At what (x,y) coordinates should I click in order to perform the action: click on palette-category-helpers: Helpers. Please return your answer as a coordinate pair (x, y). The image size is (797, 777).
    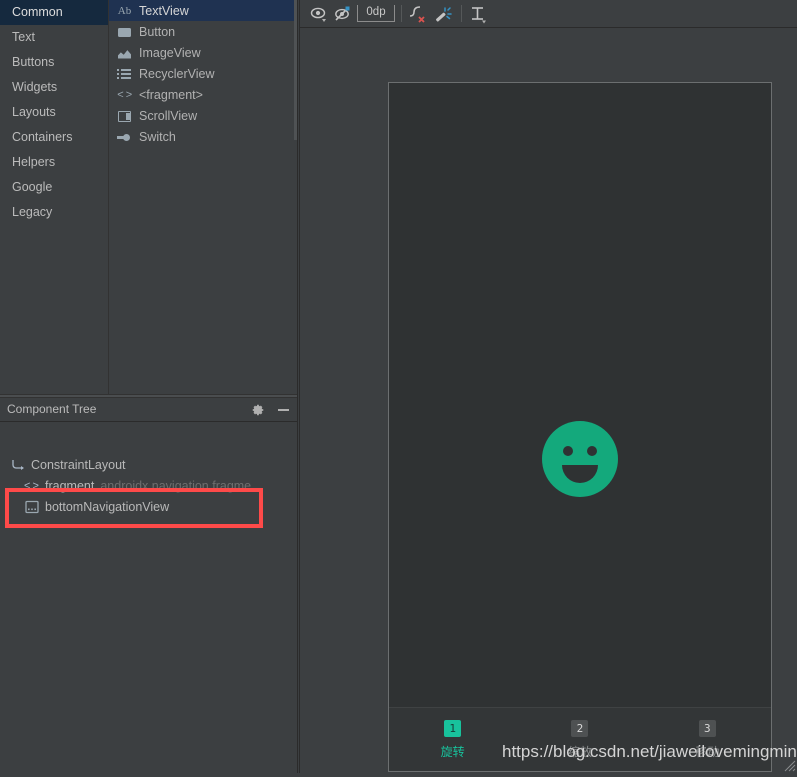
    Looking at the image, I should click on (54, 162).